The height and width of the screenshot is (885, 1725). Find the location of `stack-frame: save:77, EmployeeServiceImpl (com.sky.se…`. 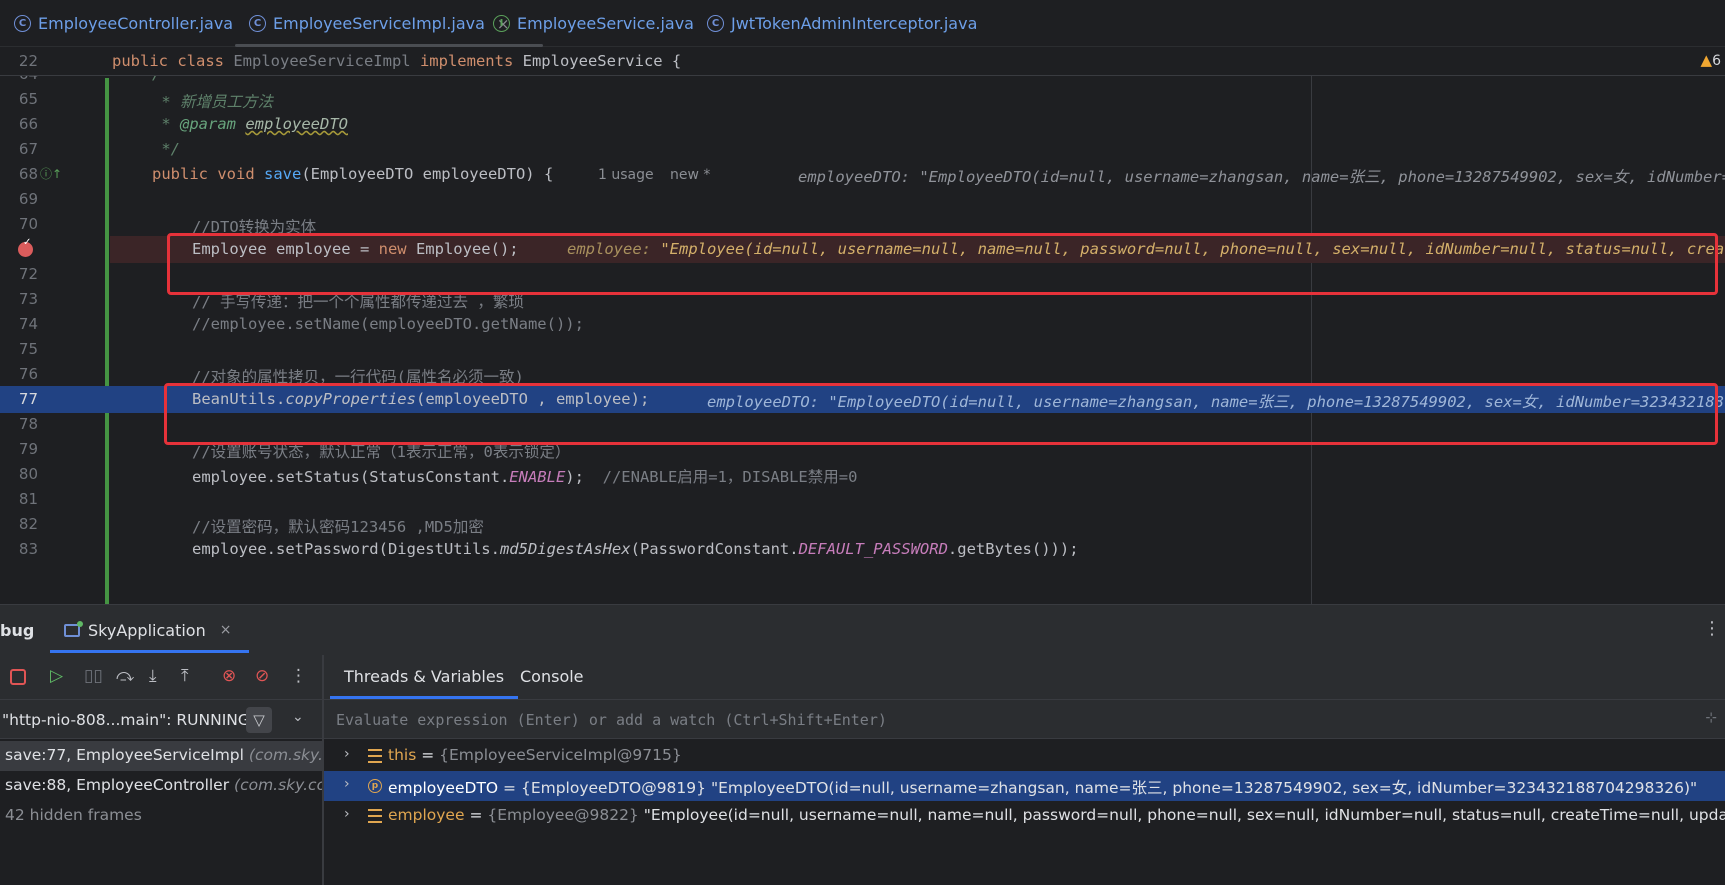

stack-frame: save:77, EmployeeServiceImpl (com.sky.se… is located at coordinates (161, 756).